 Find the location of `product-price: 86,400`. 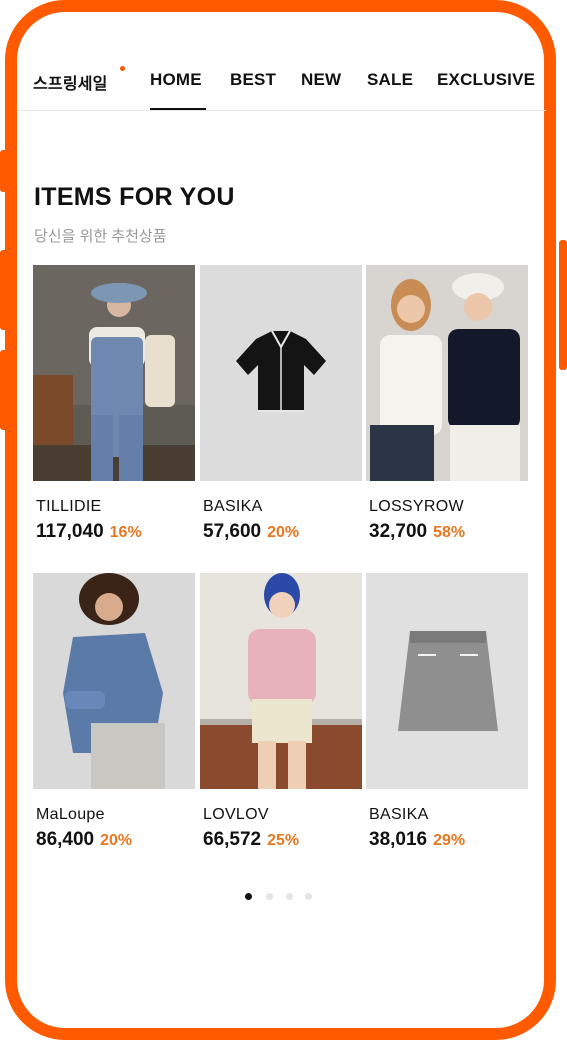

product-price: 86,400 is located at coordinates (65, 839).